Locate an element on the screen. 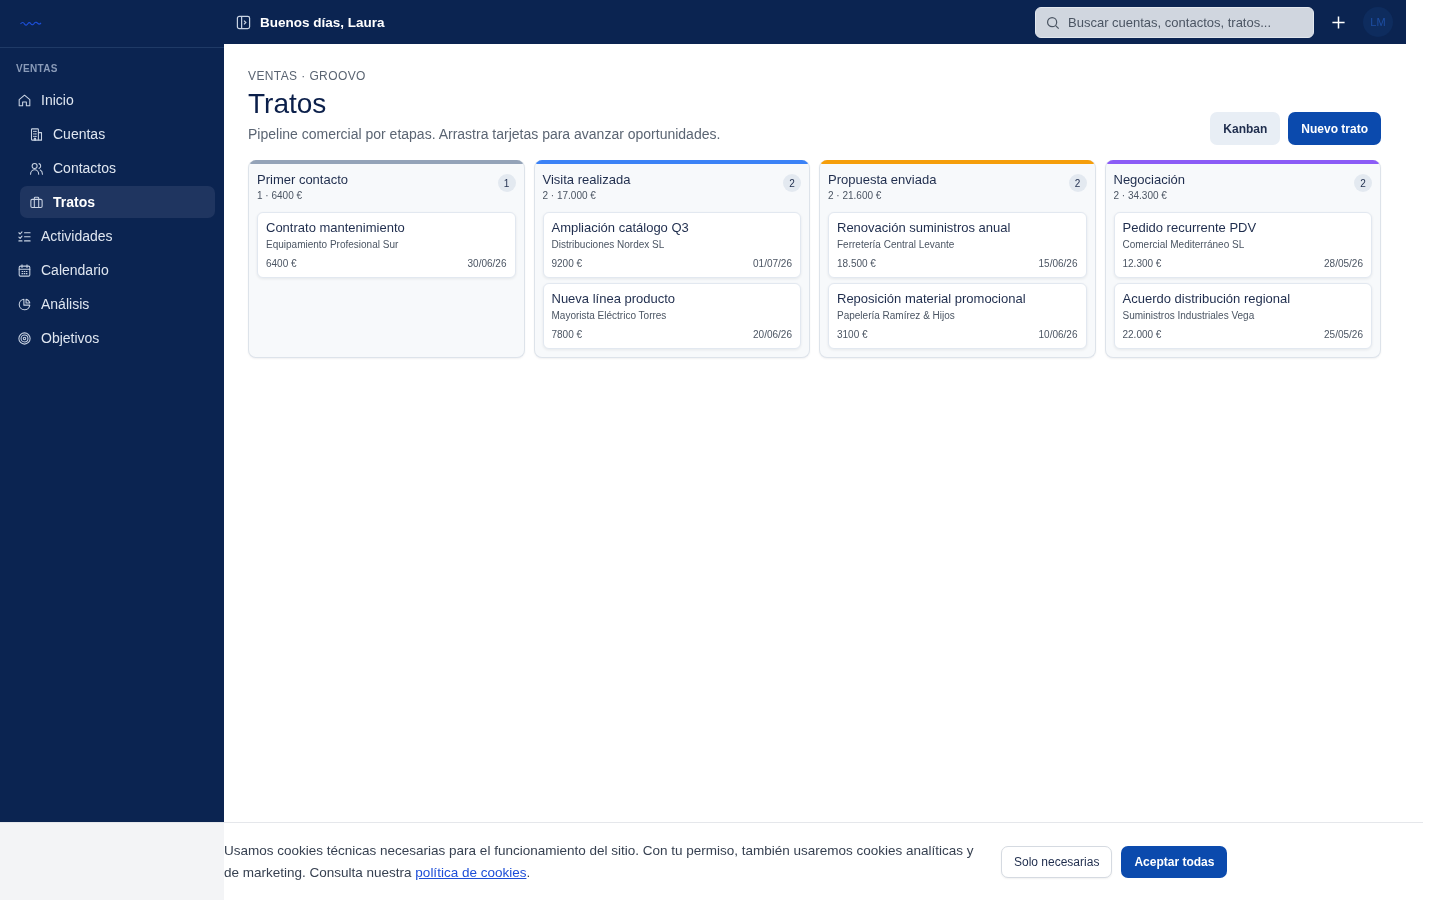  deal-amount: 6400 € is located at coordinates (281, 264).